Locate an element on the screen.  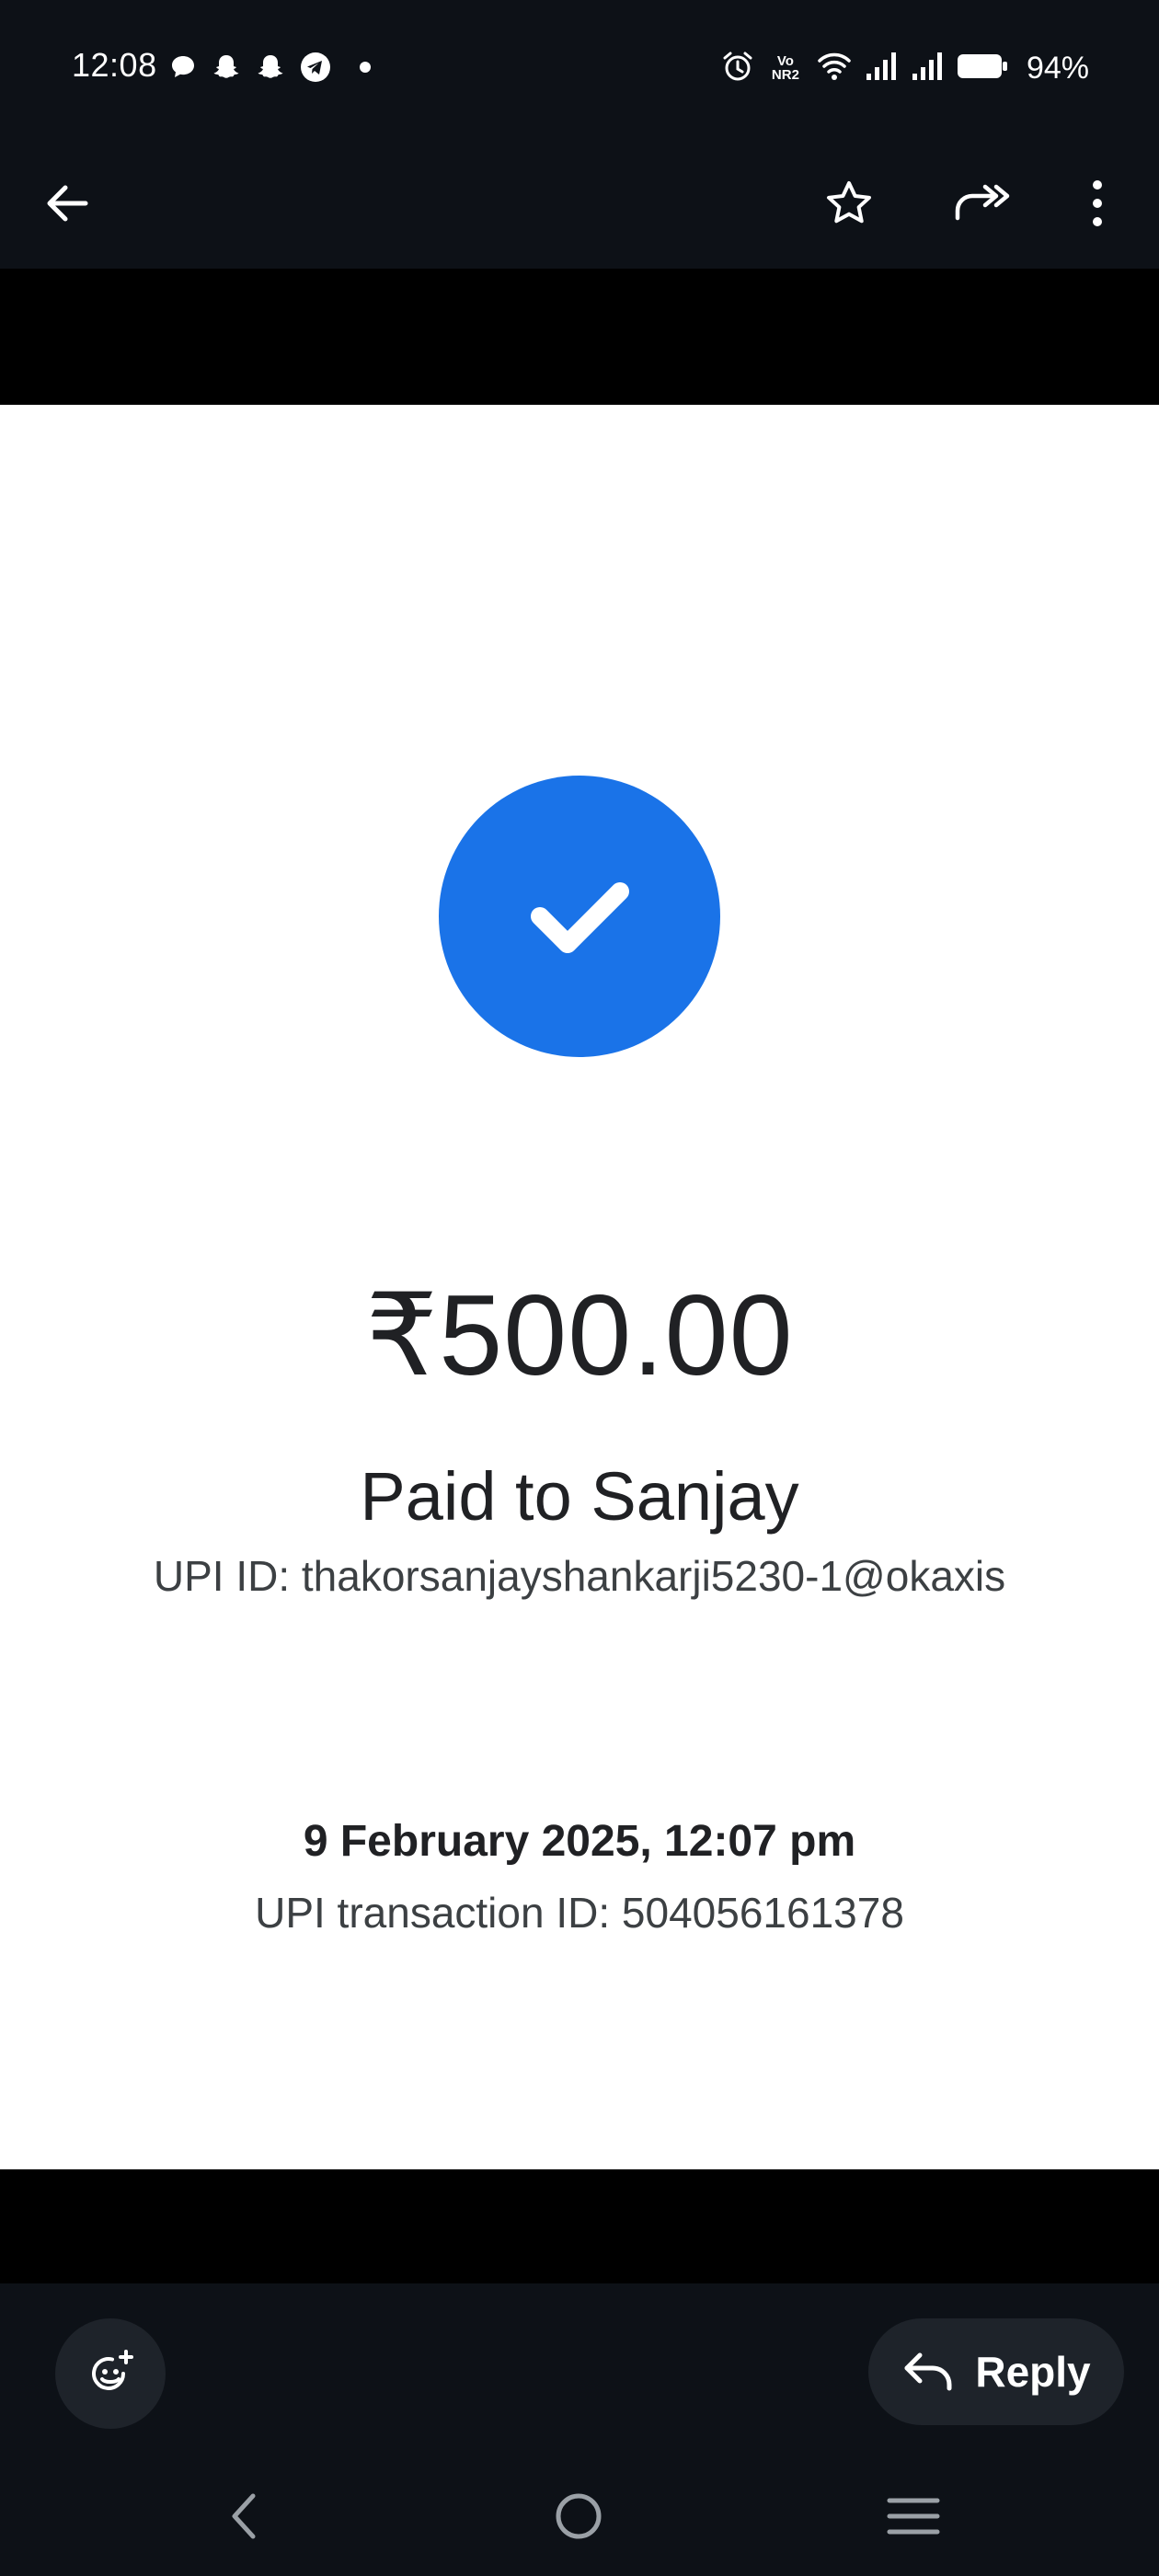
transaction-id: UPI transaction ID: 504056161378 is located at coordinates (579, 1913).